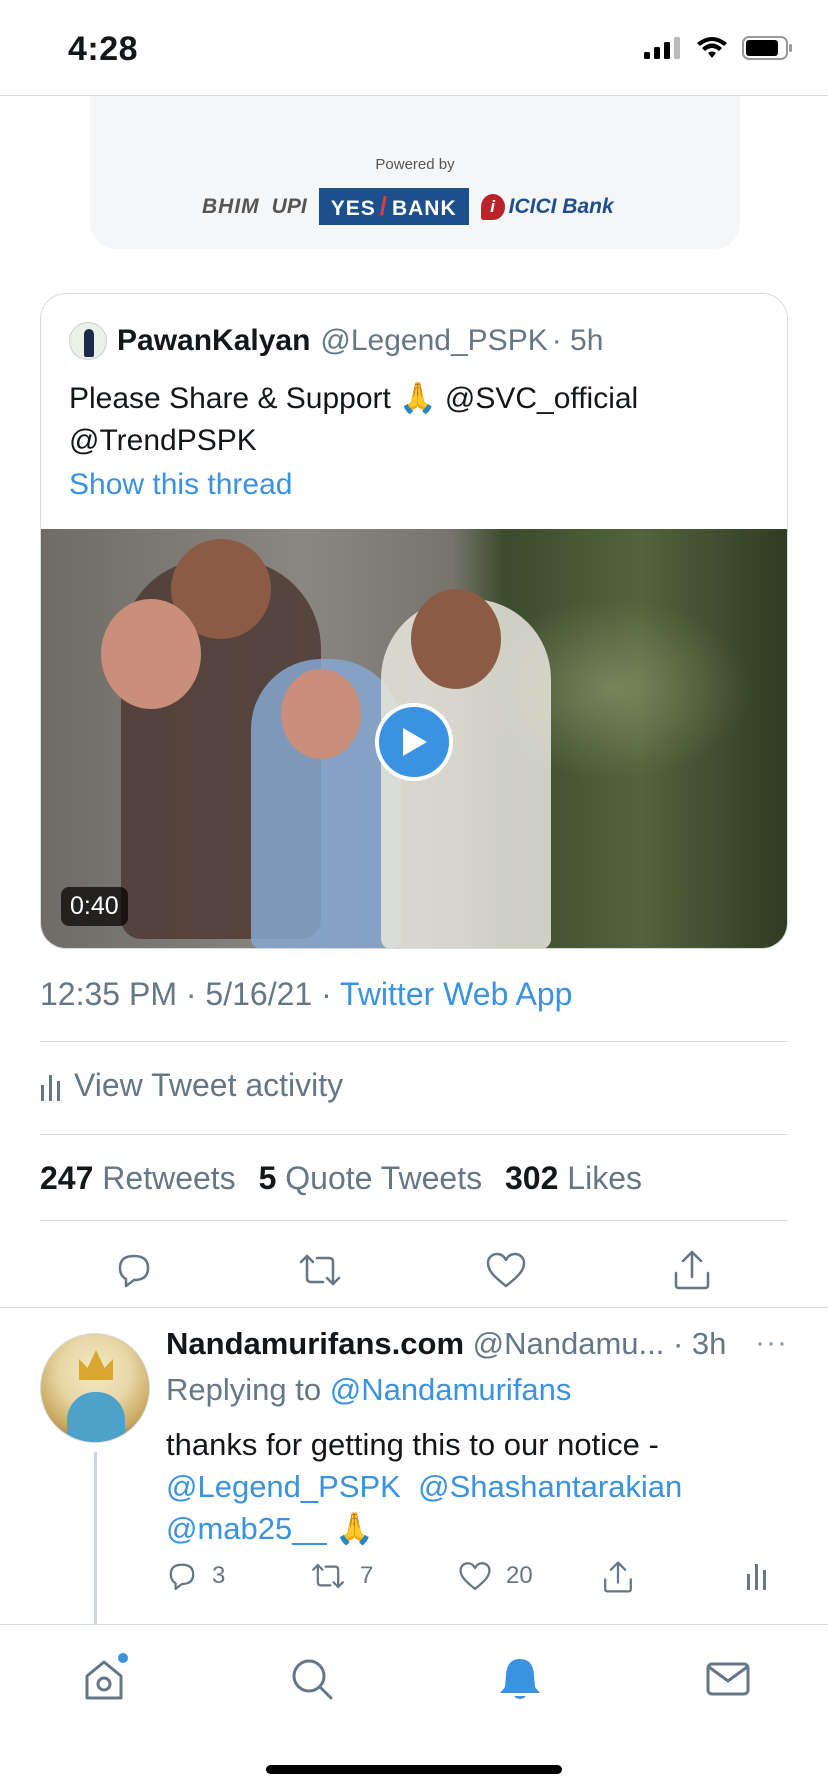  I want to click on mention-link: @Shashantarakian, so click(550, 1486).